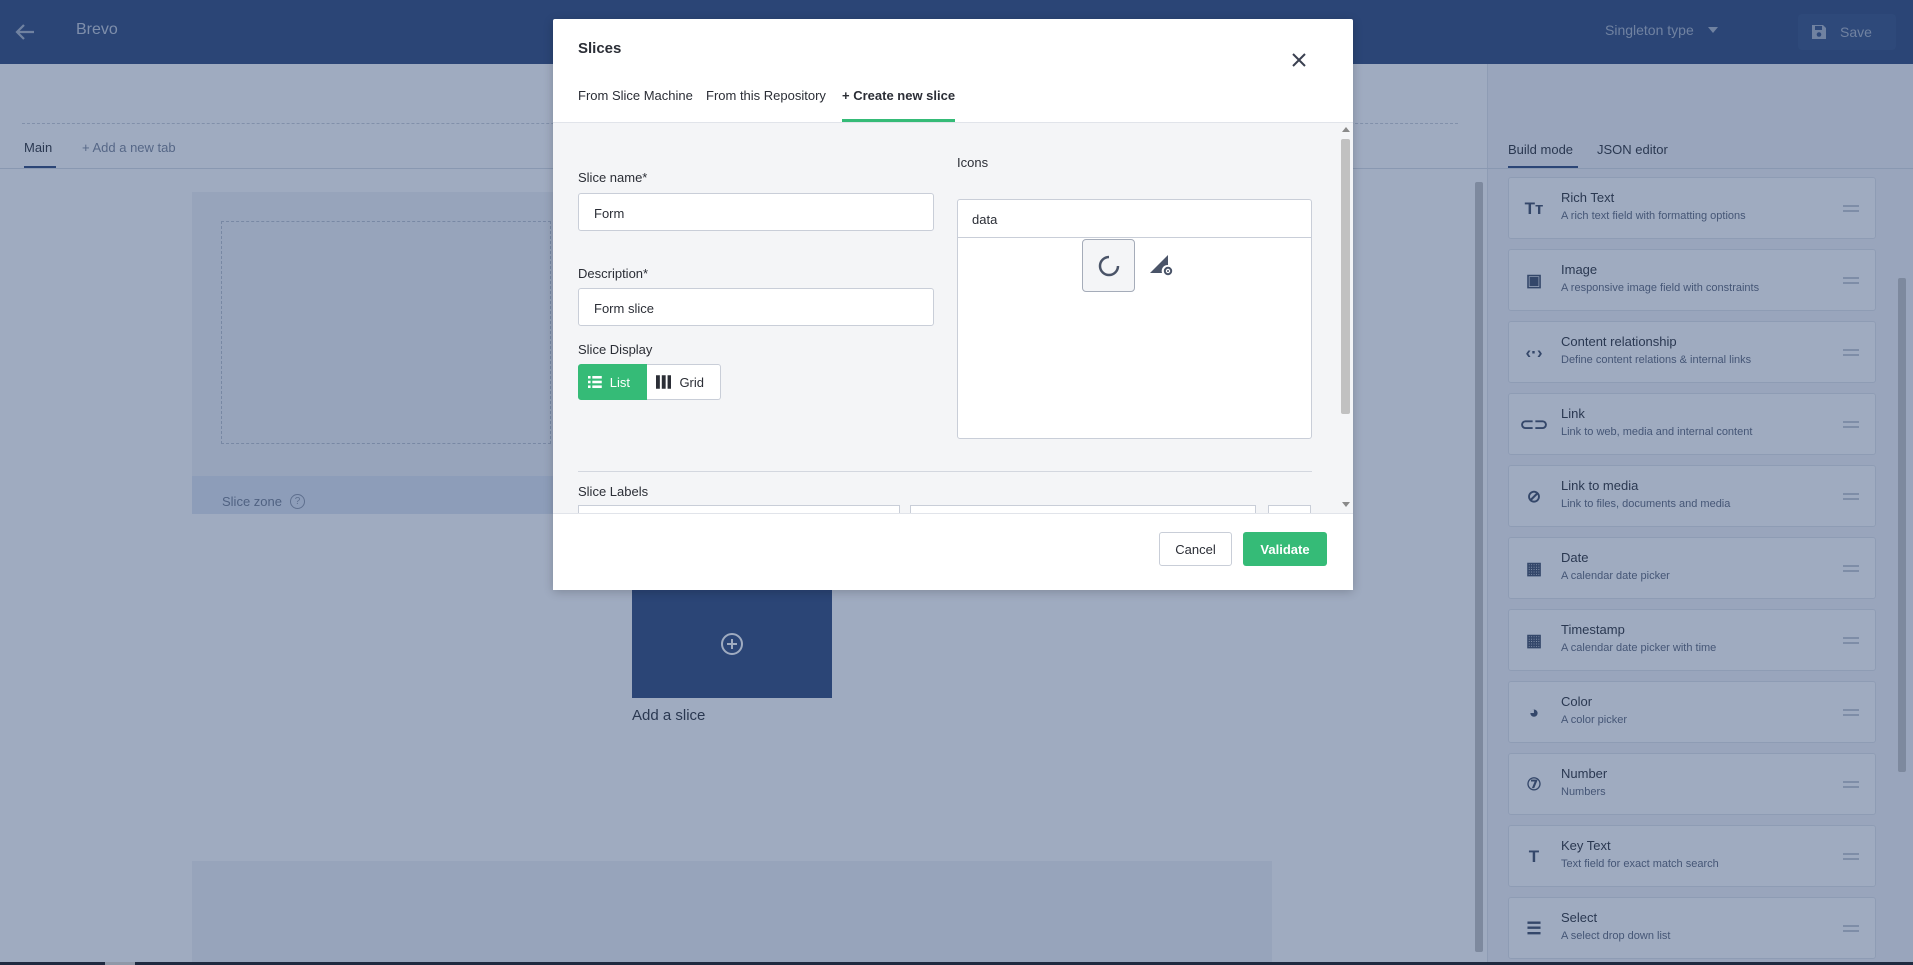 This screenshot has height=965, width=1913. I want to click on modal-title: Slices, so click(600, 48).